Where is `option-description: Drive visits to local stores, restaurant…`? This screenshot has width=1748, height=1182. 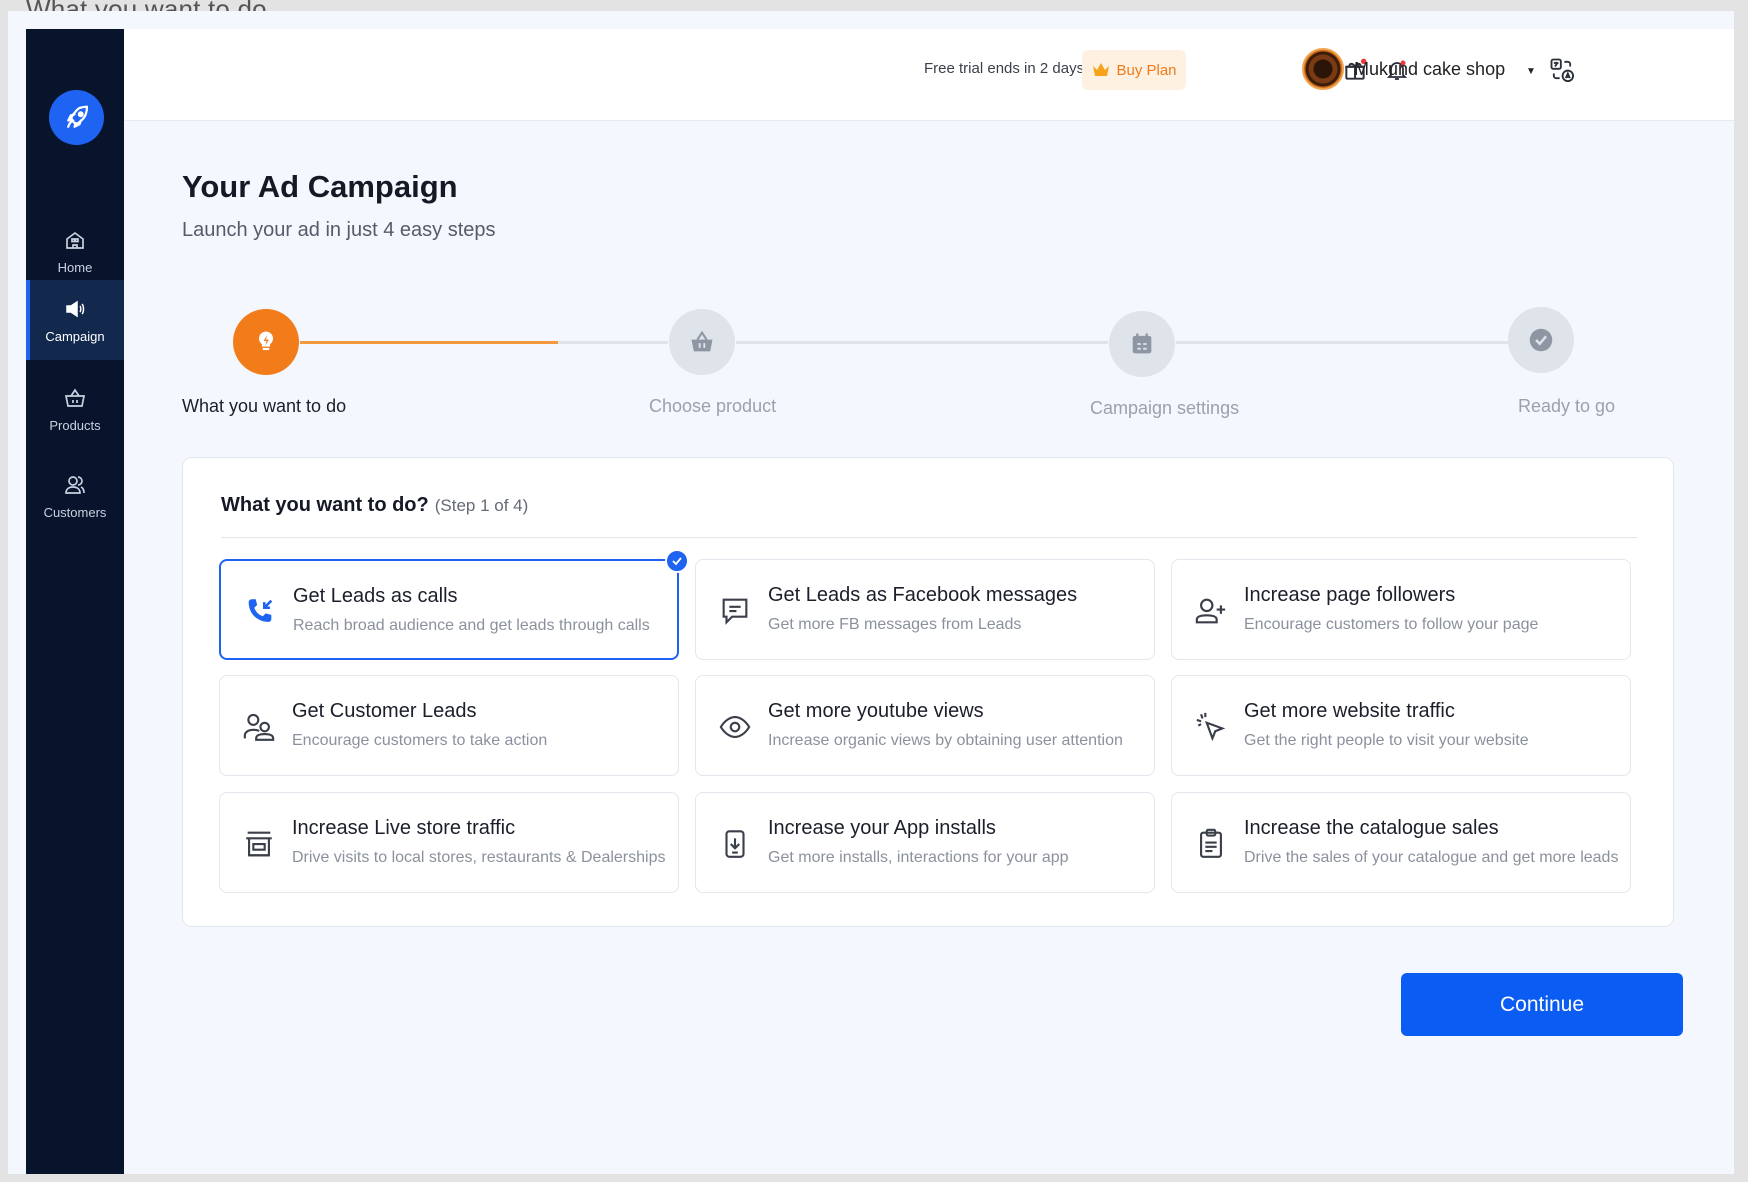
option-description: Drive visits to local stores, restaurant… is located at coordinates (479, 857).